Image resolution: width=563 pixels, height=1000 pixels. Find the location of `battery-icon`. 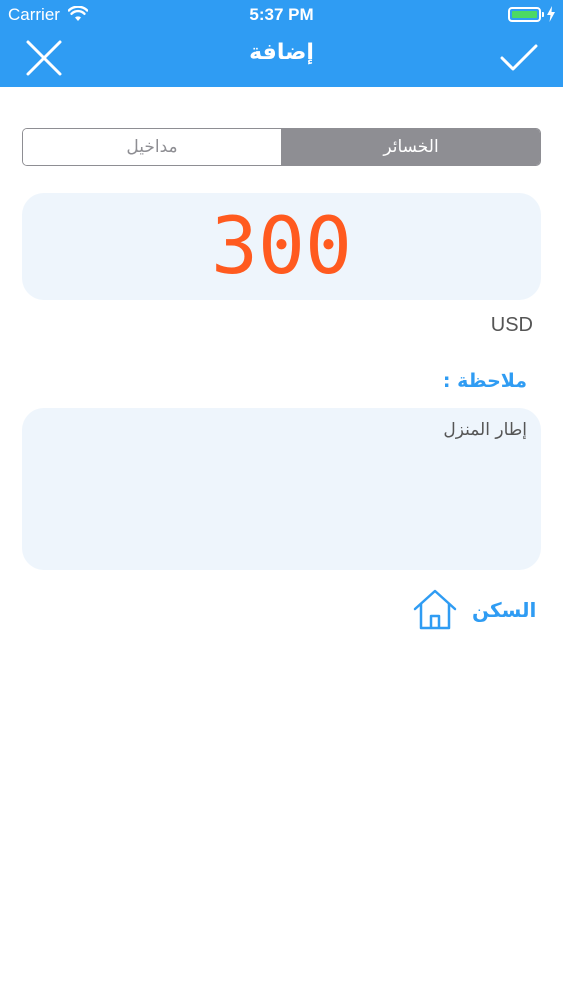

battery-icon is located at coordinates (524, 14).